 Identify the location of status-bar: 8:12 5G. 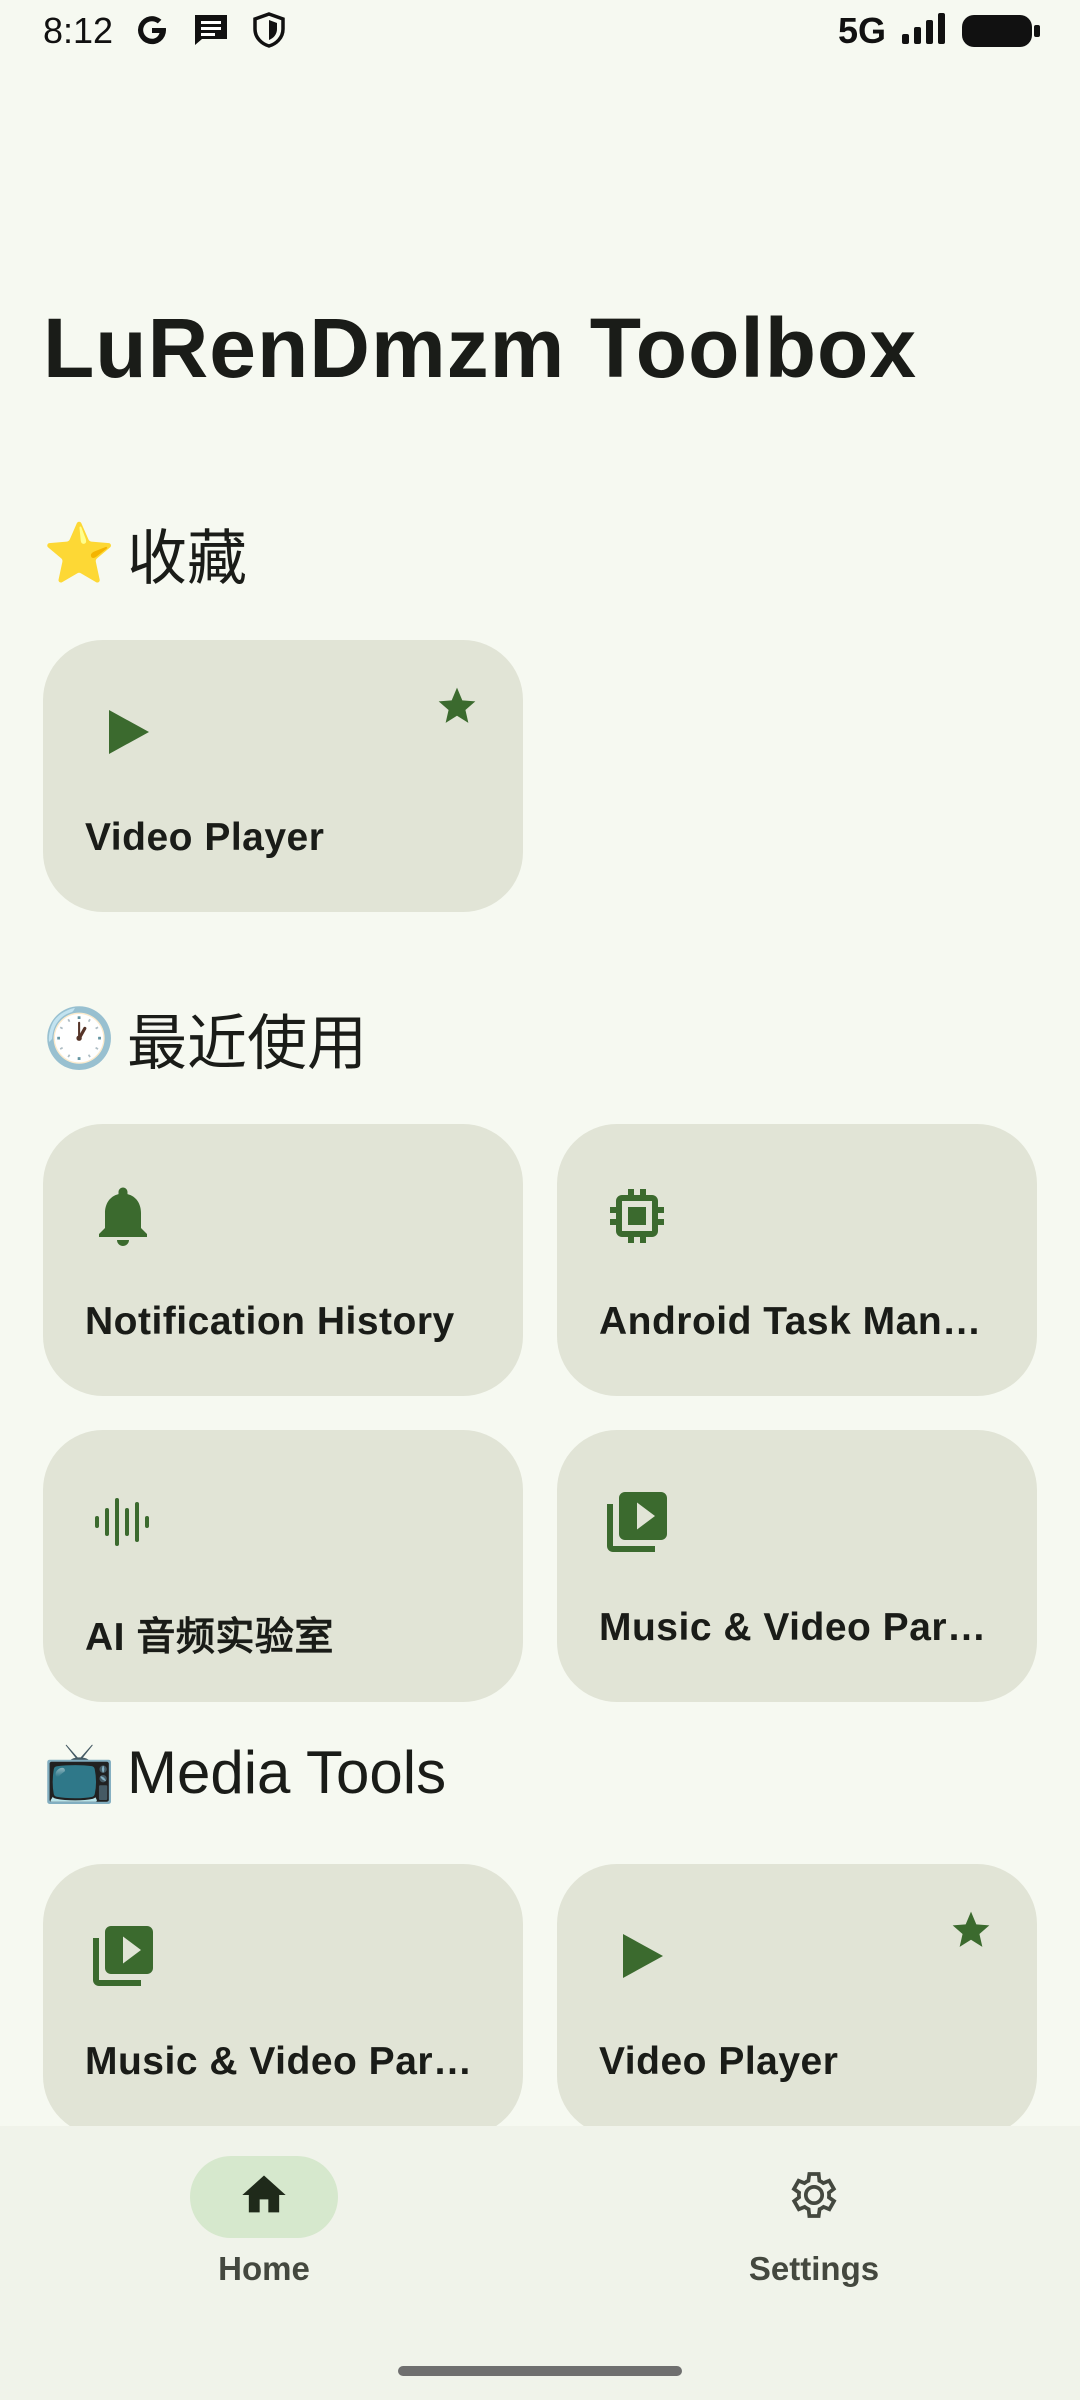
(540, 31).